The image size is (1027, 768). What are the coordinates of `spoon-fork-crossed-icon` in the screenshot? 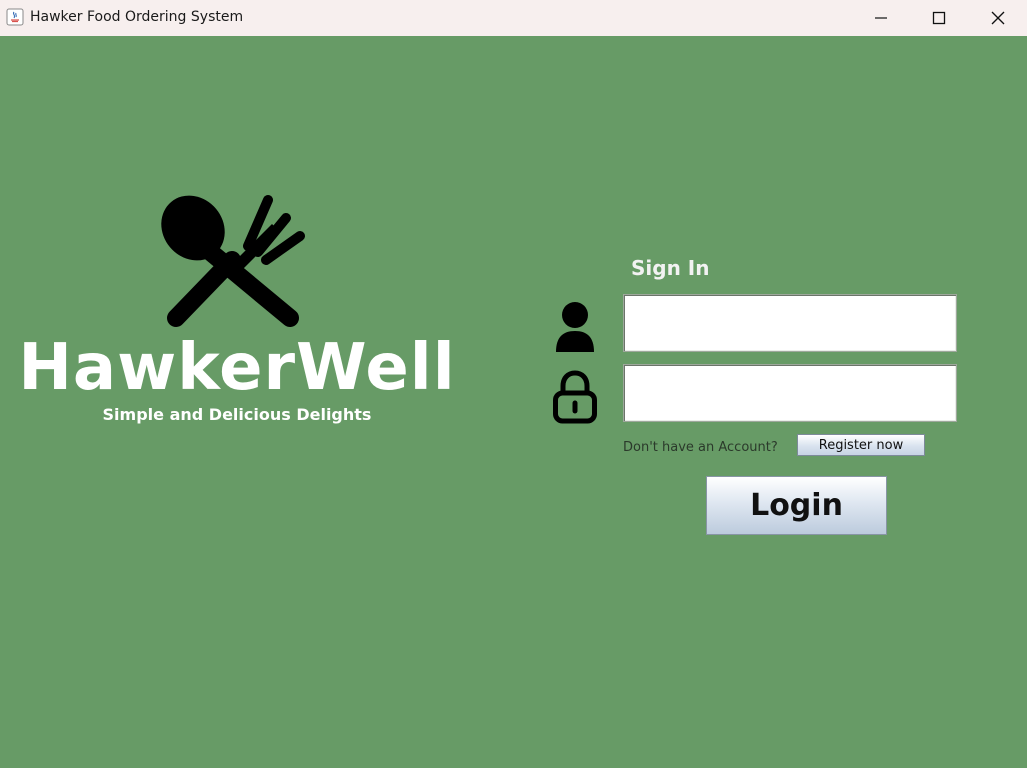 It's located at (233, 261).